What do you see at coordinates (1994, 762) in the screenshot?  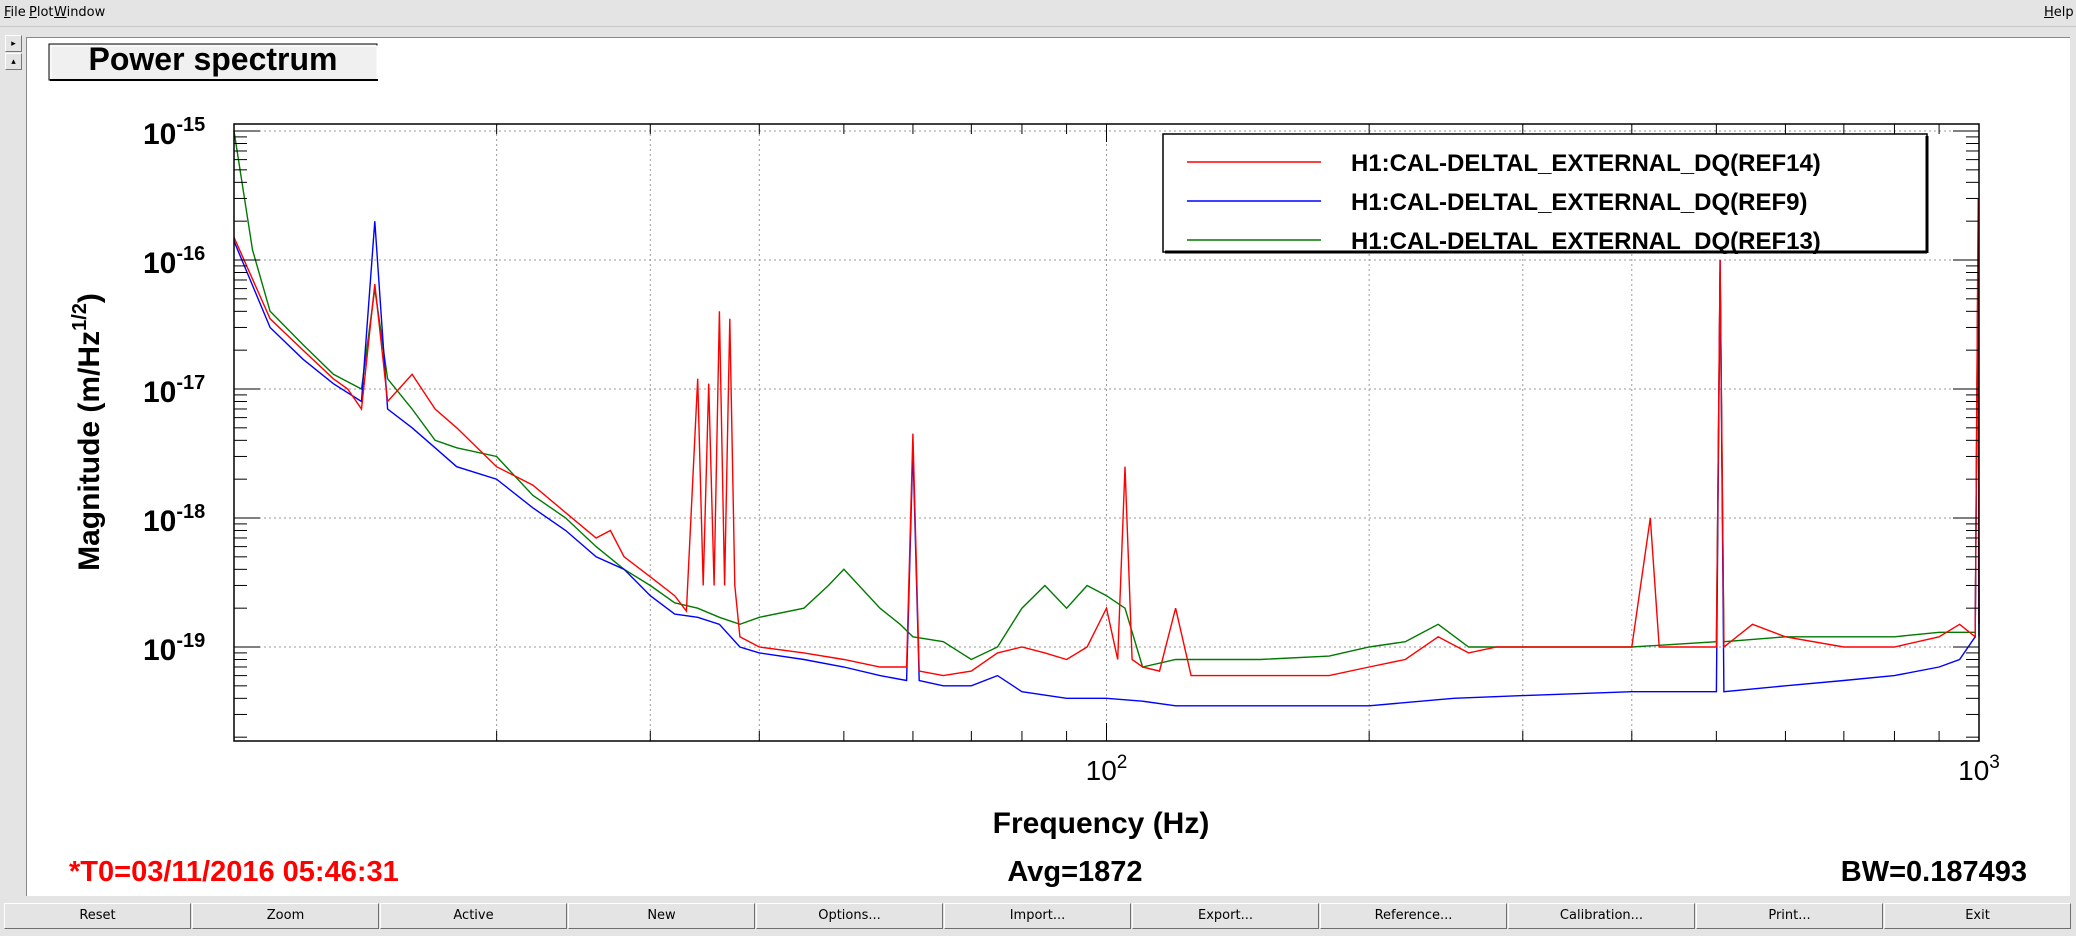 I see `x-tick-label-exp: 3` at bounding box center [1994, 762].